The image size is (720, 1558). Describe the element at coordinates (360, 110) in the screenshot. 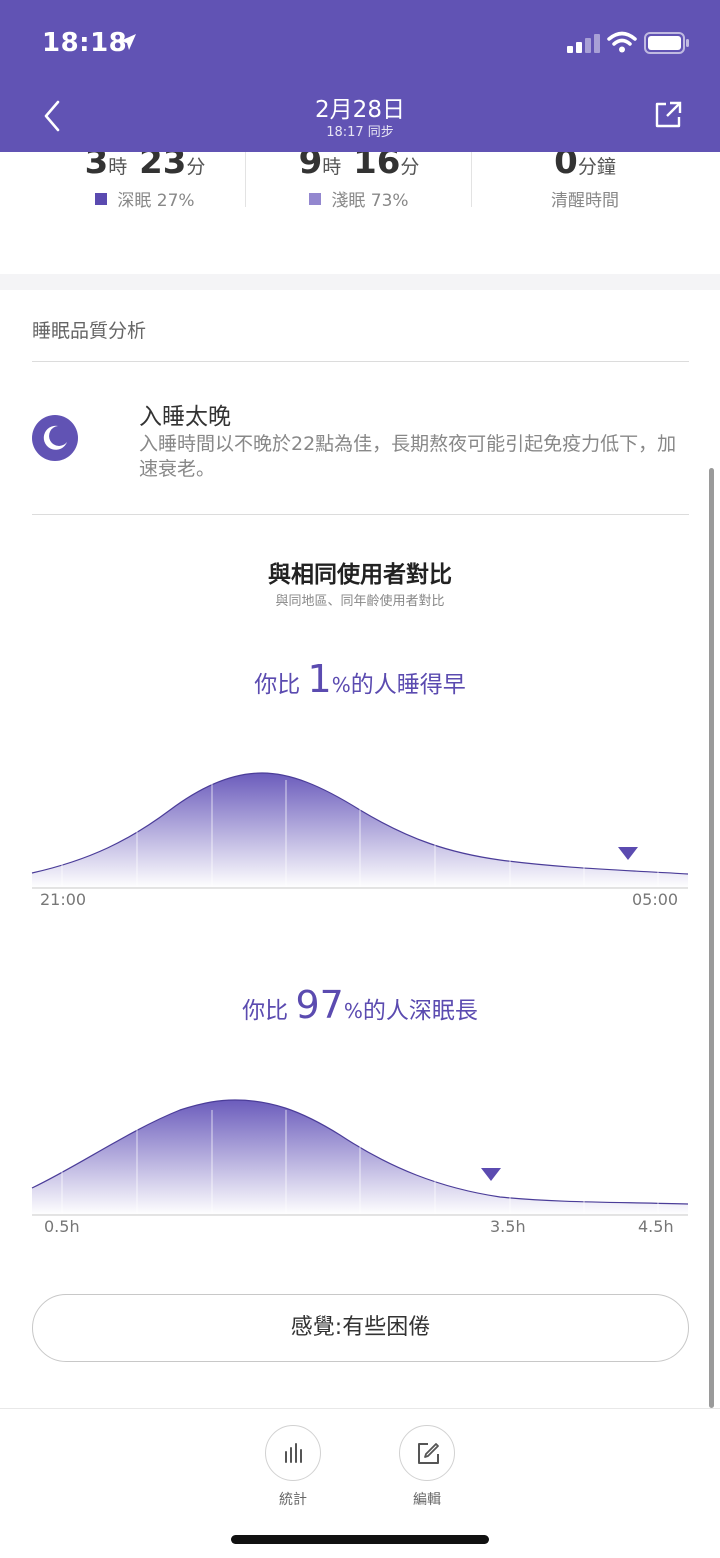

I see `date-title: 2月28日` at that location.